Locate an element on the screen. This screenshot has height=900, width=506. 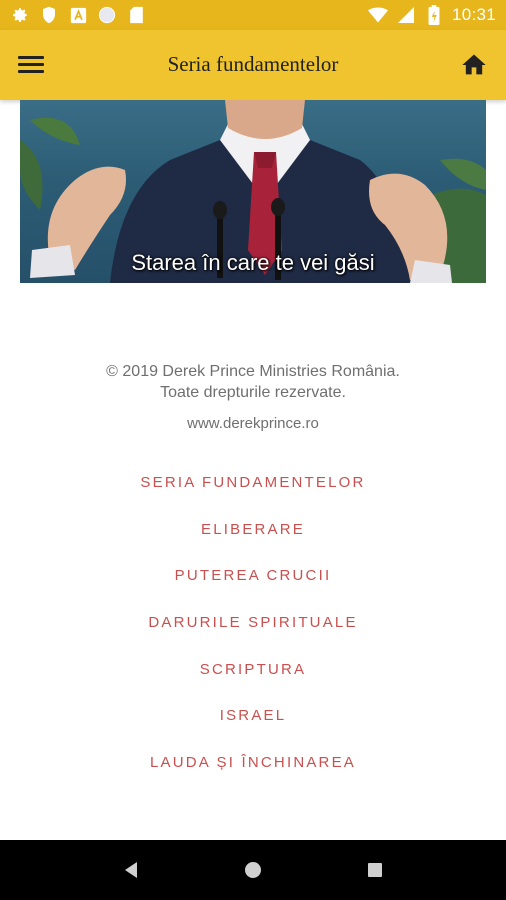
home-nav-button is located at coordinates (253, 870).